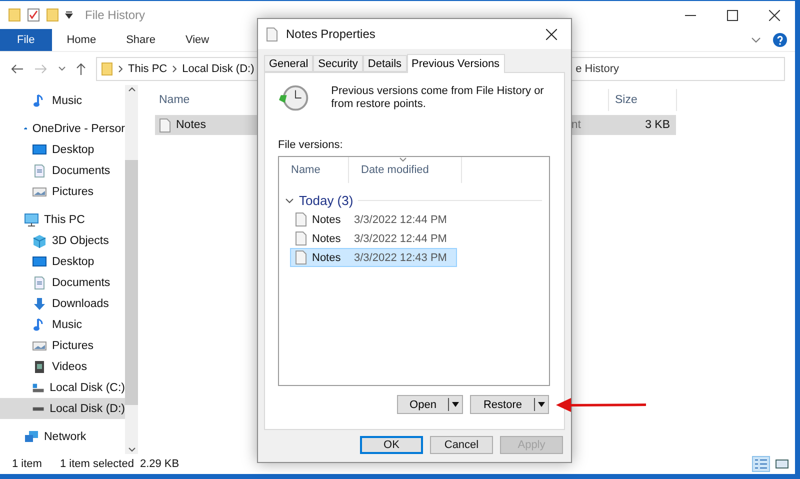  What do you see at coordinates (326, 200) in the screenshot?
I see `group-header: Today (3)` at bounding box center [326, 200].